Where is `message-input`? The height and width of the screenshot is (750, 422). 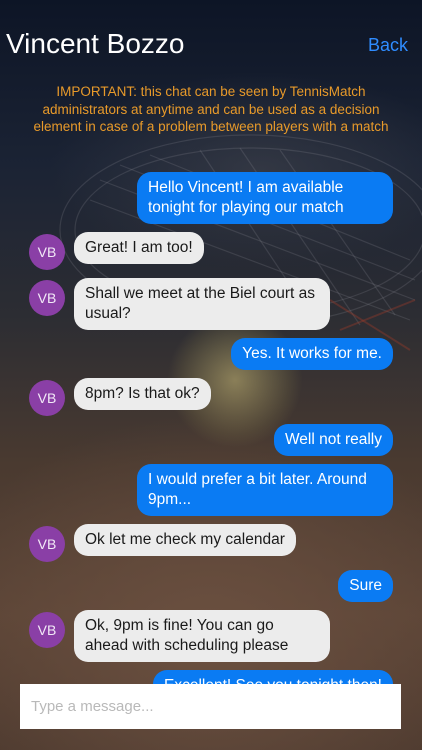 message-input is located at coordinates (210, 706).